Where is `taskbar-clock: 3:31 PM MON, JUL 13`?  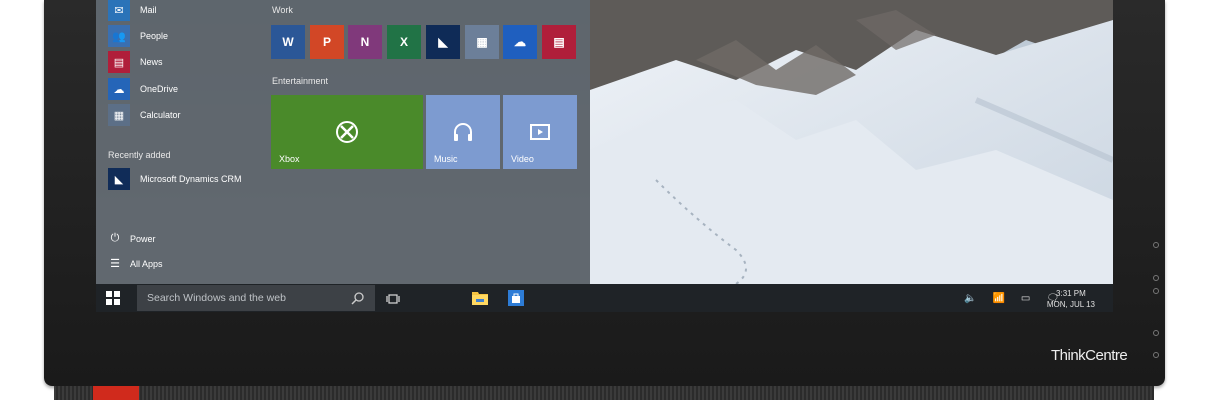
taskbar-clock: 3:31 PM MON, JUL 13 is located at coordinates (1071, 299).